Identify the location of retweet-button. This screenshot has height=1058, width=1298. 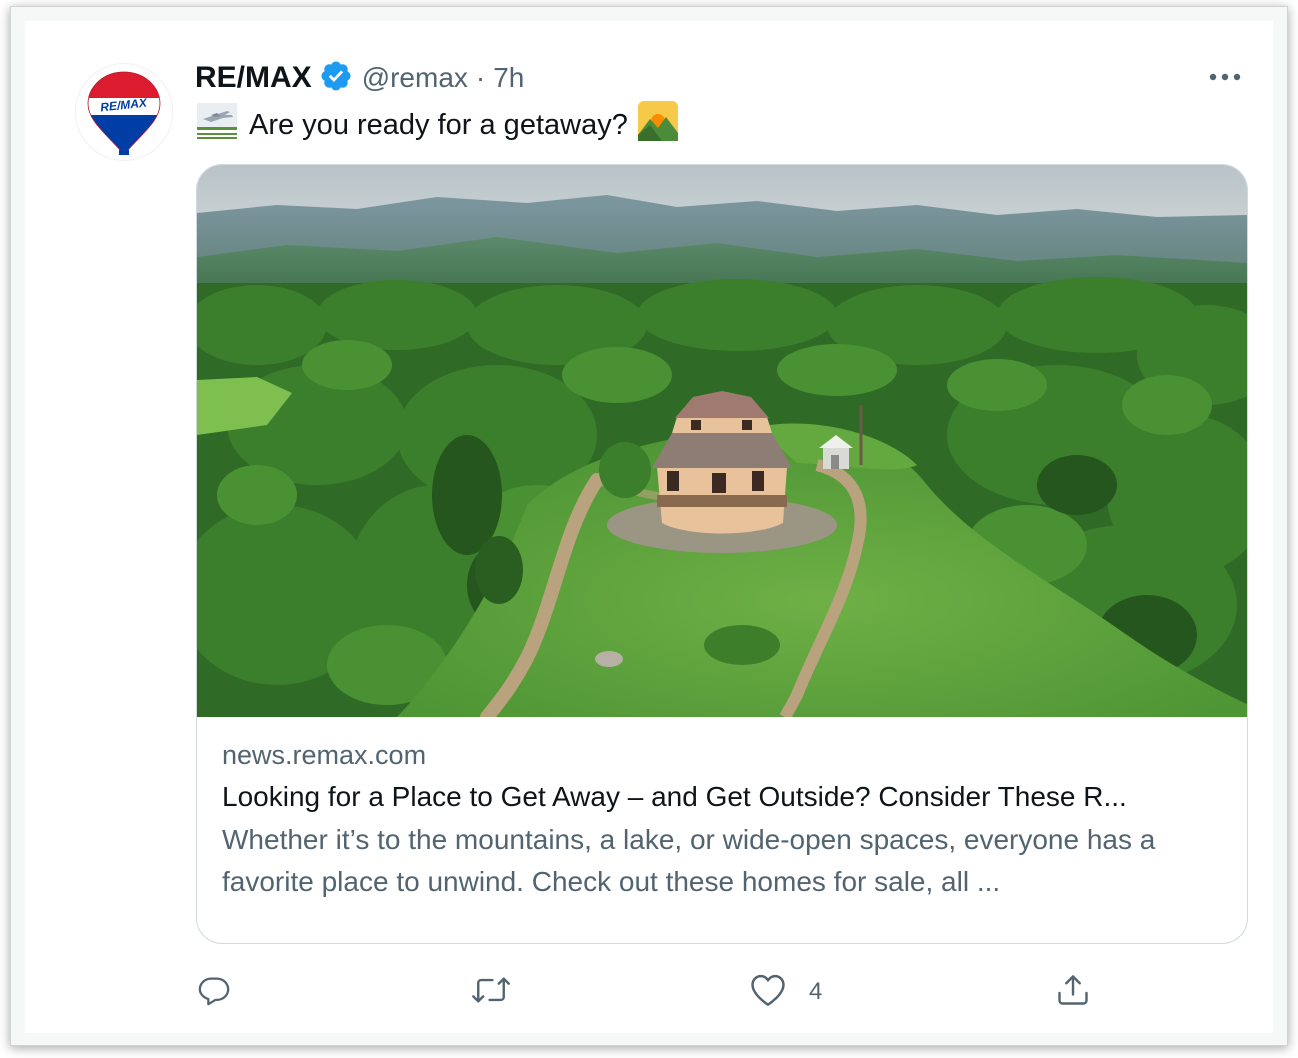
(491, 992).